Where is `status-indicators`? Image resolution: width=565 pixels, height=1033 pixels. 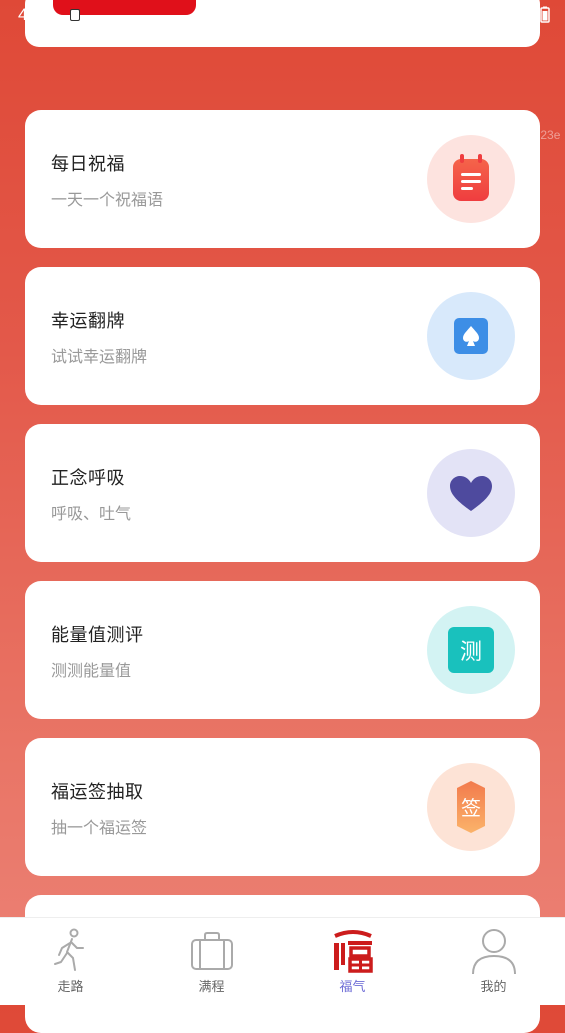
status-indicators is located at coordinates (527, 15).